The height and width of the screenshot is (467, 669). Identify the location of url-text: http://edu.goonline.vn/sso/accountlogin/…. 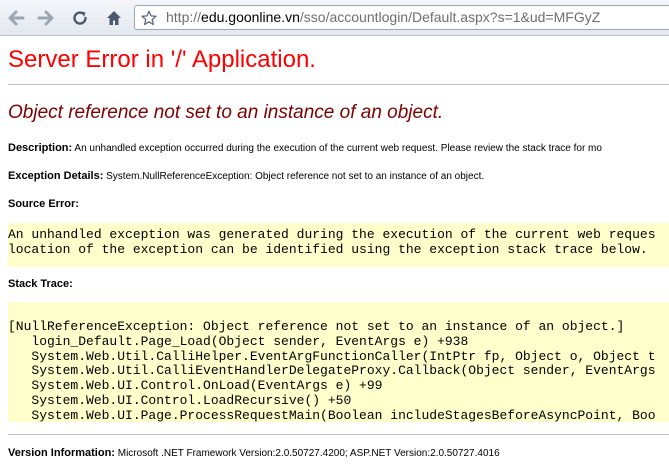
(383, 17).